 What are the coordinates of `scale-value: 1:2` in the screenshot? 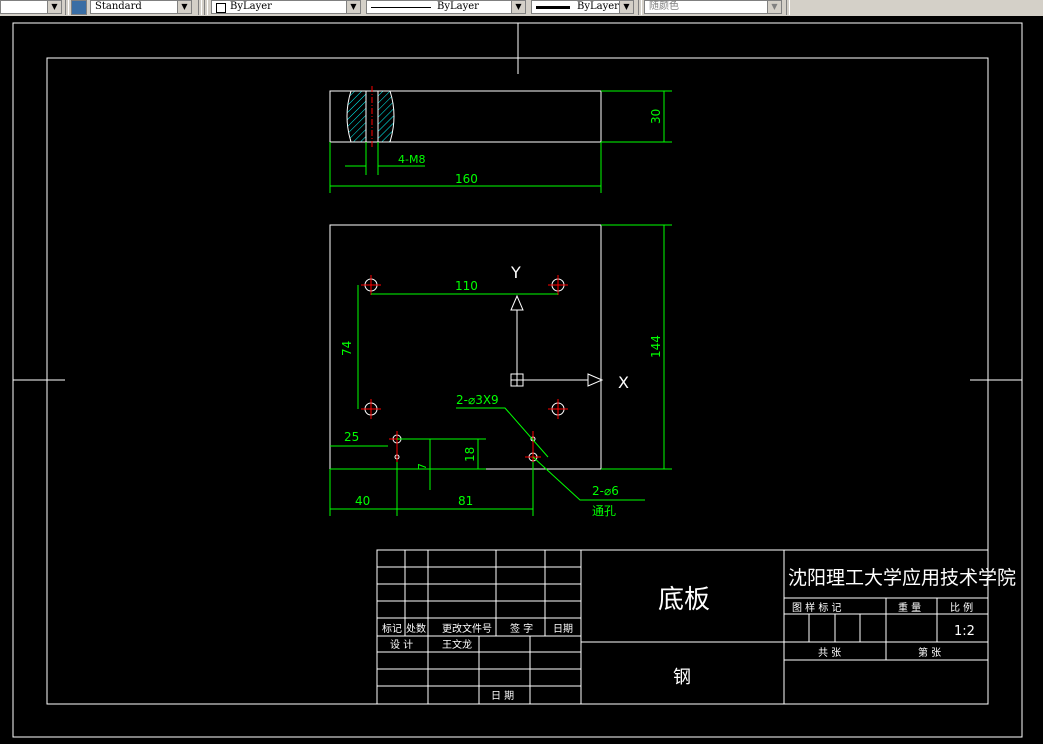 It's located at (964, 631).